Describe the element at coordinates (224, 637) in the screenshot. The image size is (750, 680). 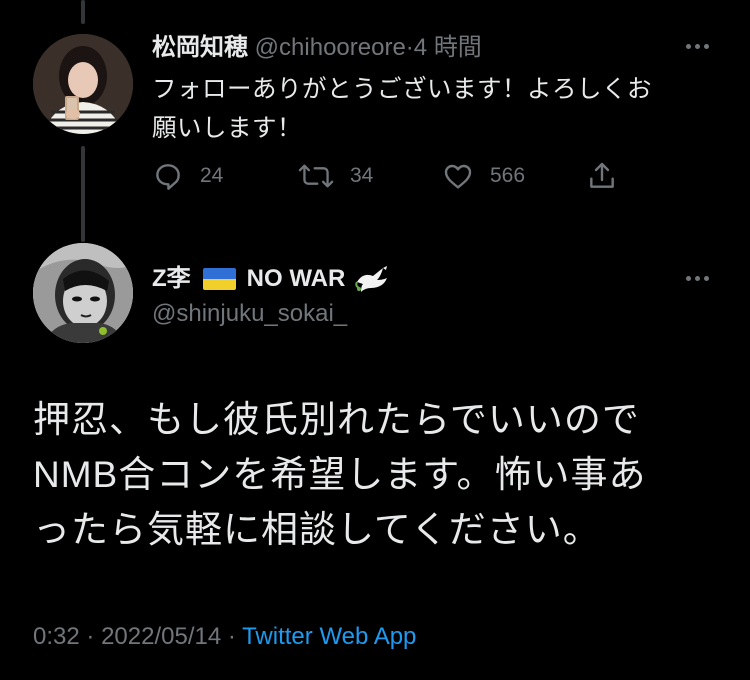
I see `tweet-metadata: 0:32 · 2022/05/14 · Twitter Web App` at that location.